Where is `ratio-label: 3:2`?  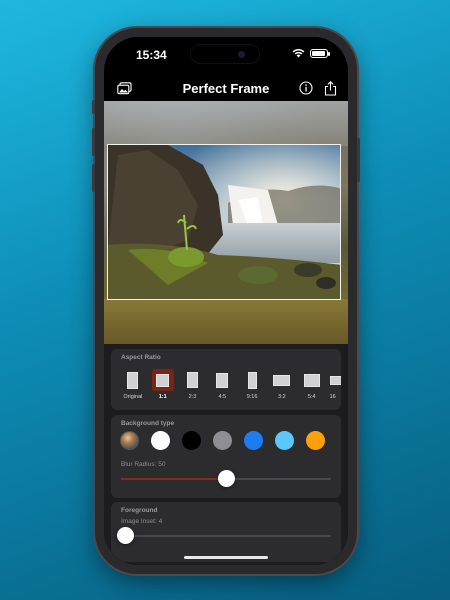 ratio-label: 3:2 is located at coordinates (282, 397).